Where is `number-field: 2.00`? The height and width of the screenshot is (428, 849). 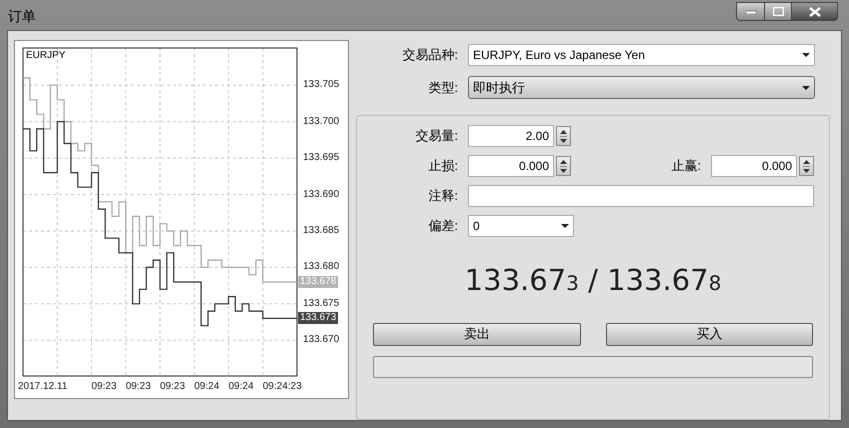
number-field: 2.00 is located at coordinates (511, 136).